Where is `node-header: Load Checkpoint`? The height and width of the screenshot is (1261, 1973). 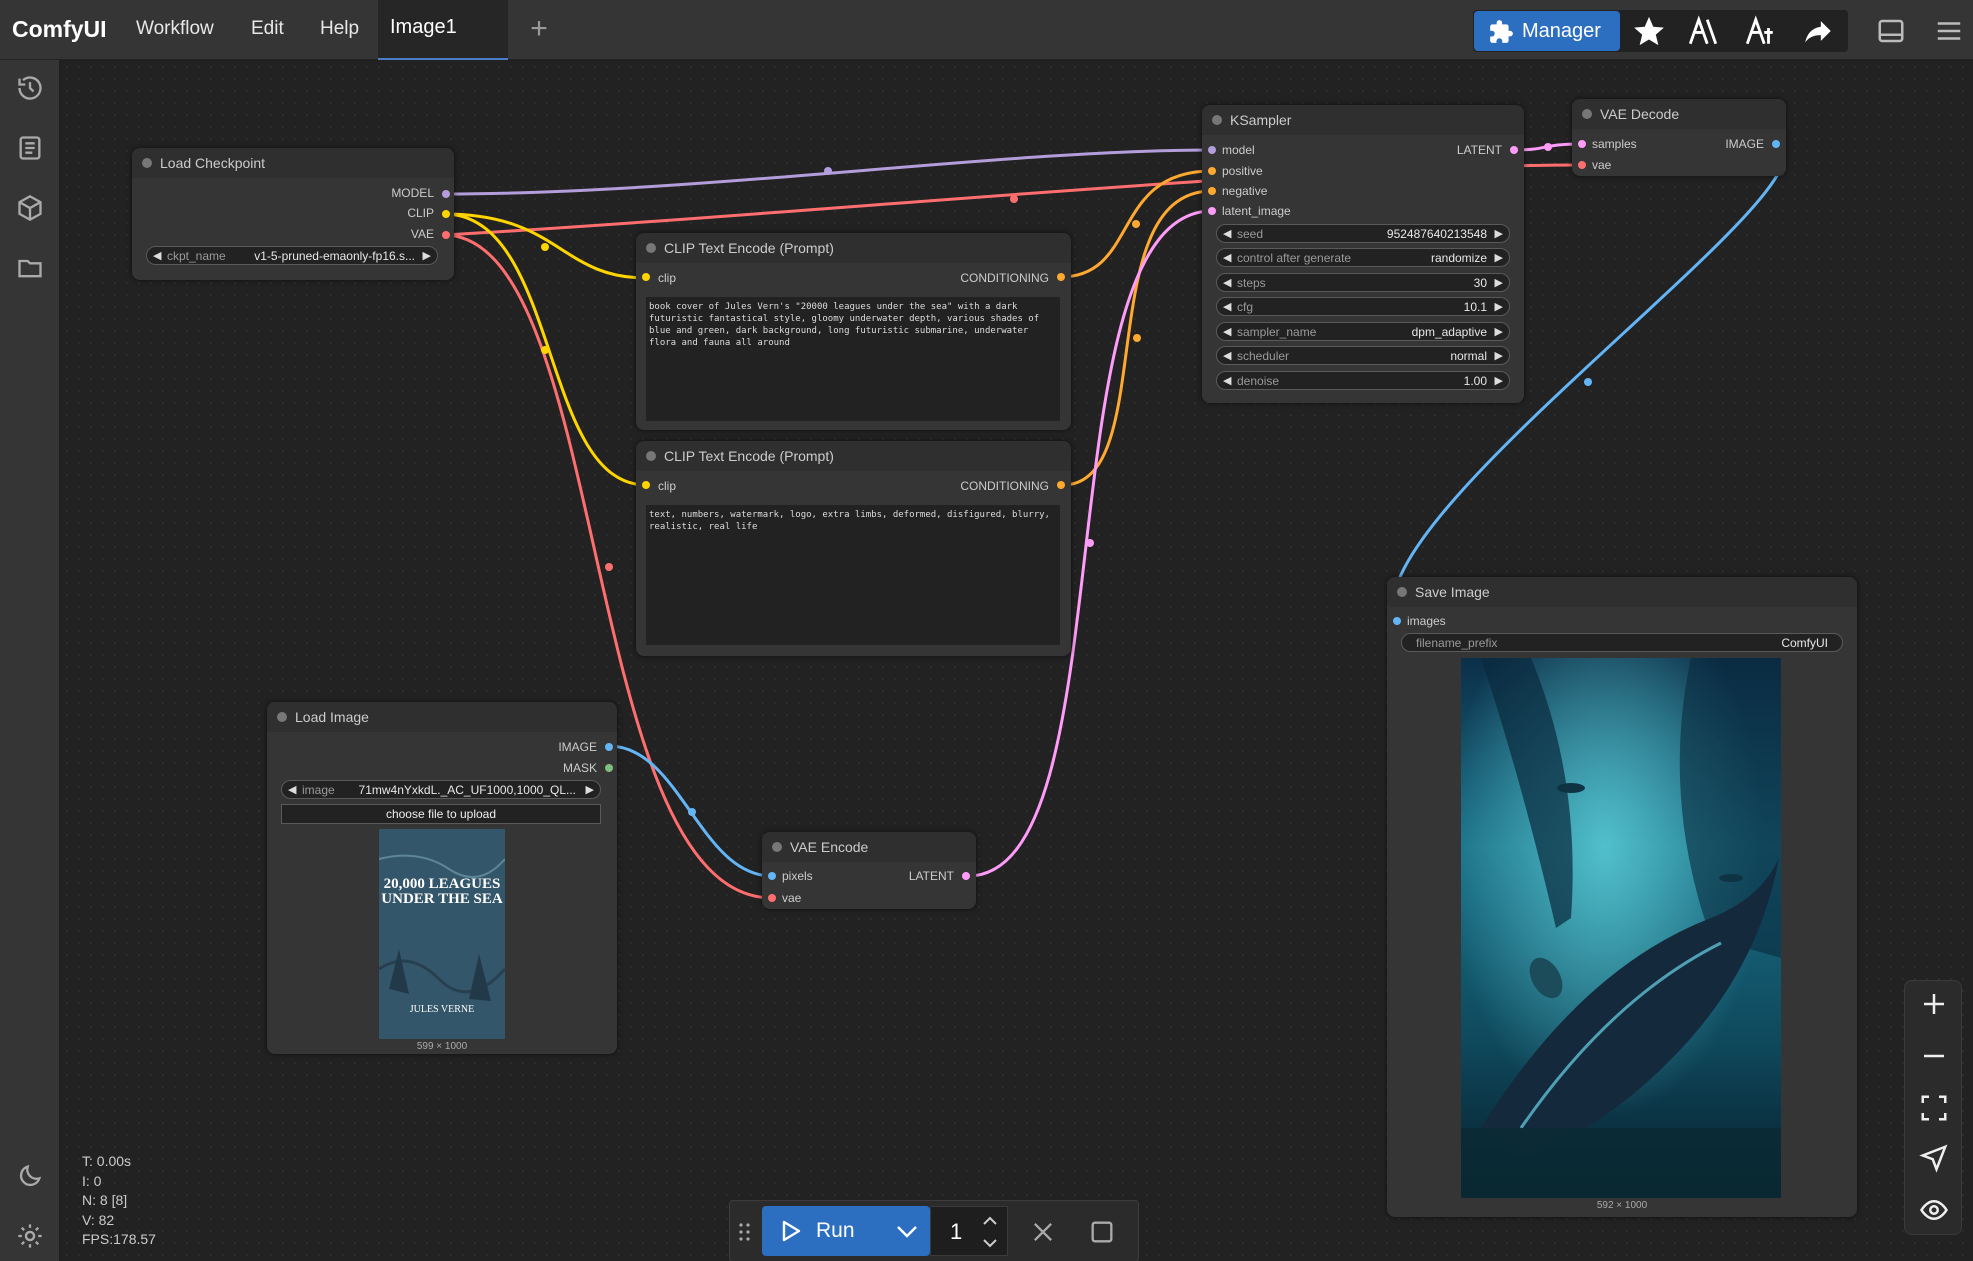
node-header: Load Checkpoint is located at coordinates (293, 163).